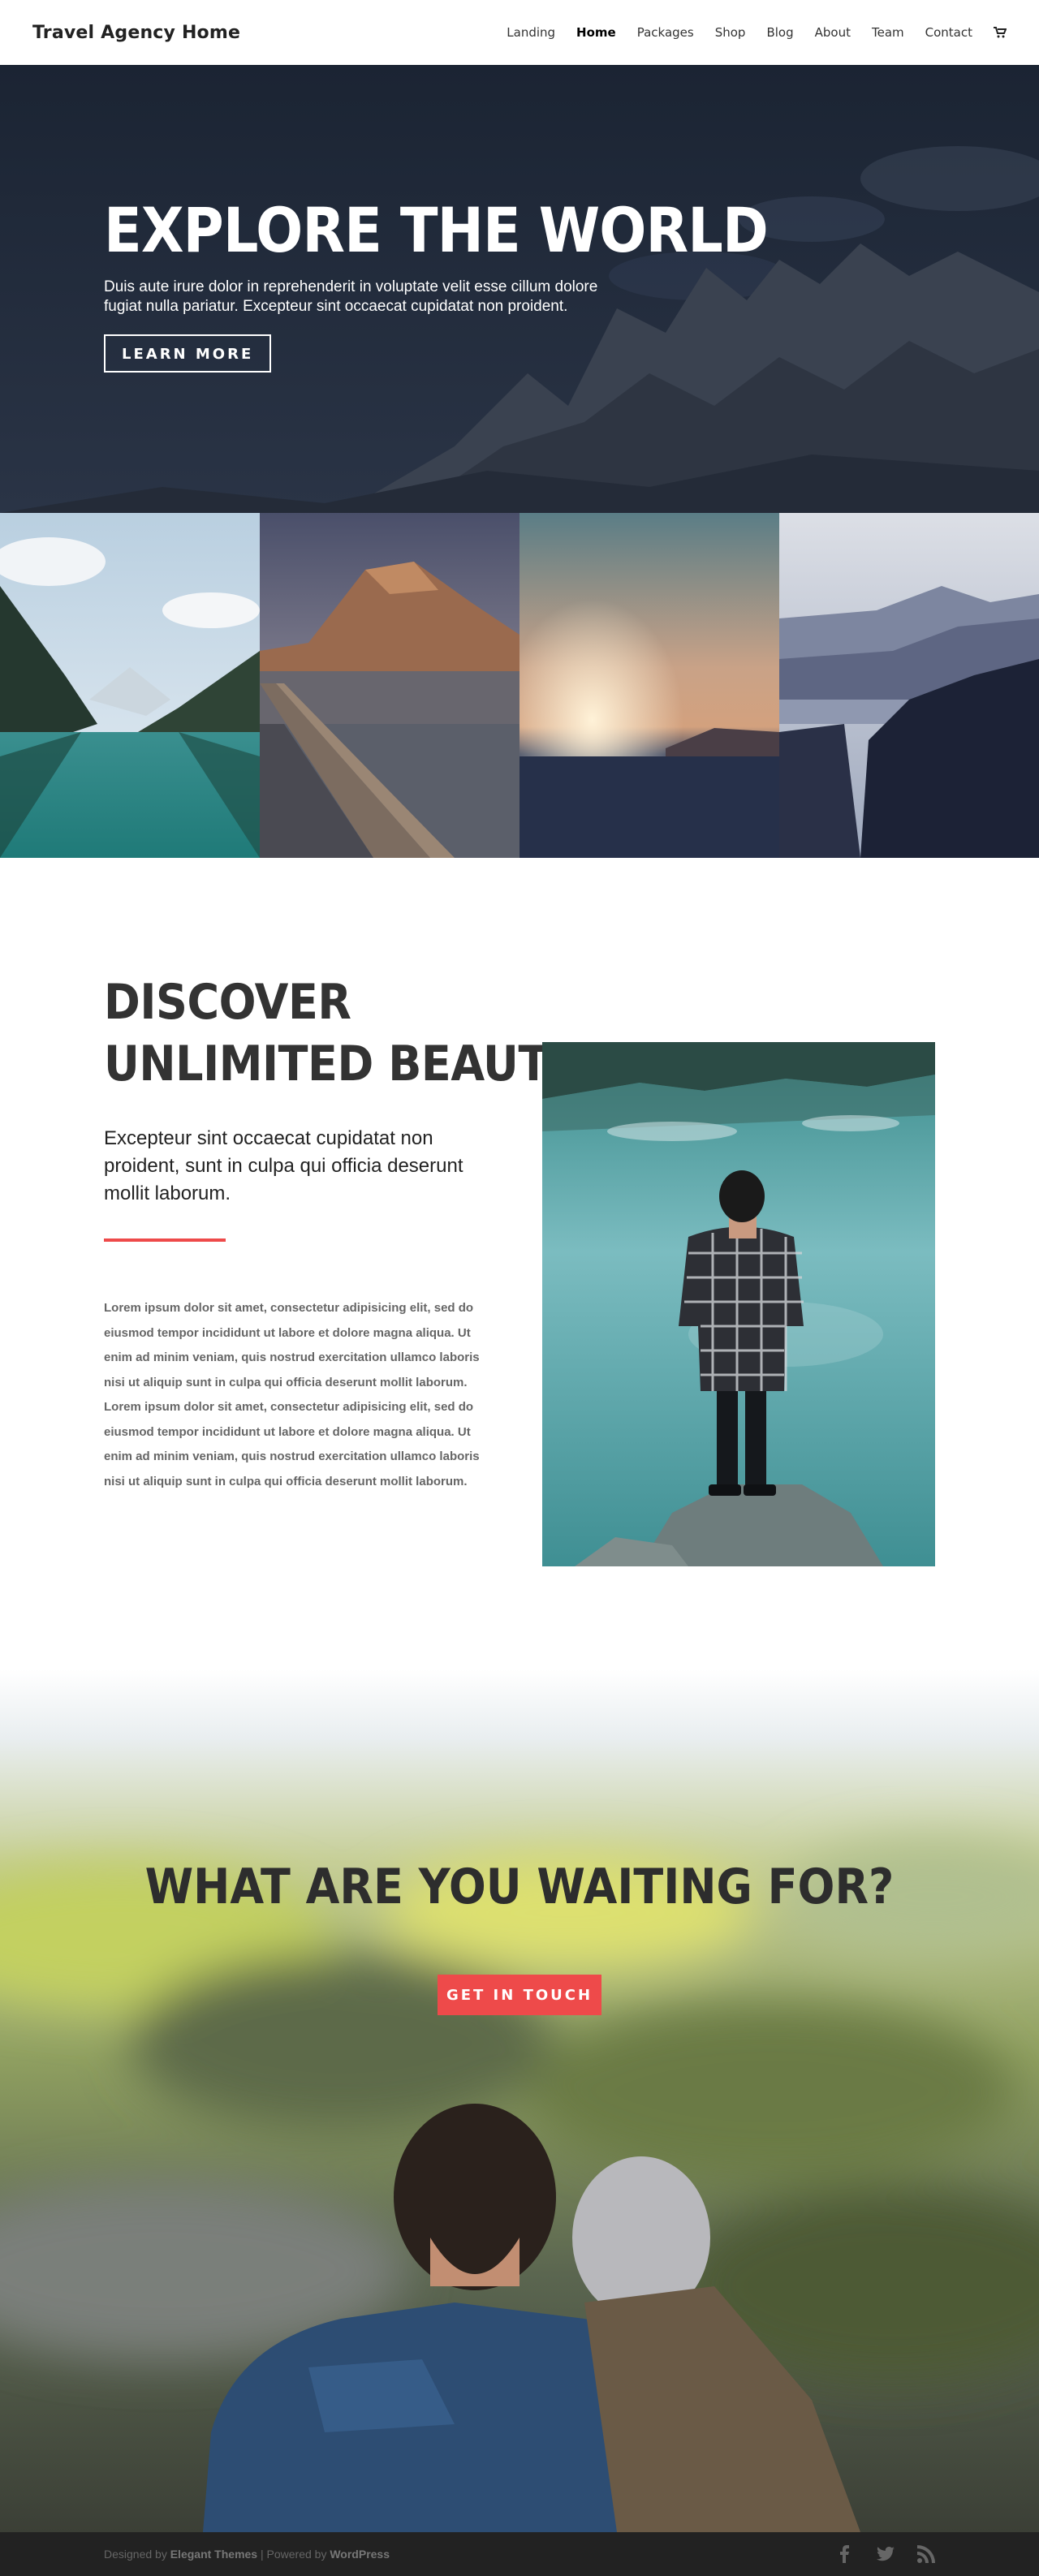  Describe the element at coordinates (730, 33) in the screenshot. I see `nav-shop: Shop` at that location.